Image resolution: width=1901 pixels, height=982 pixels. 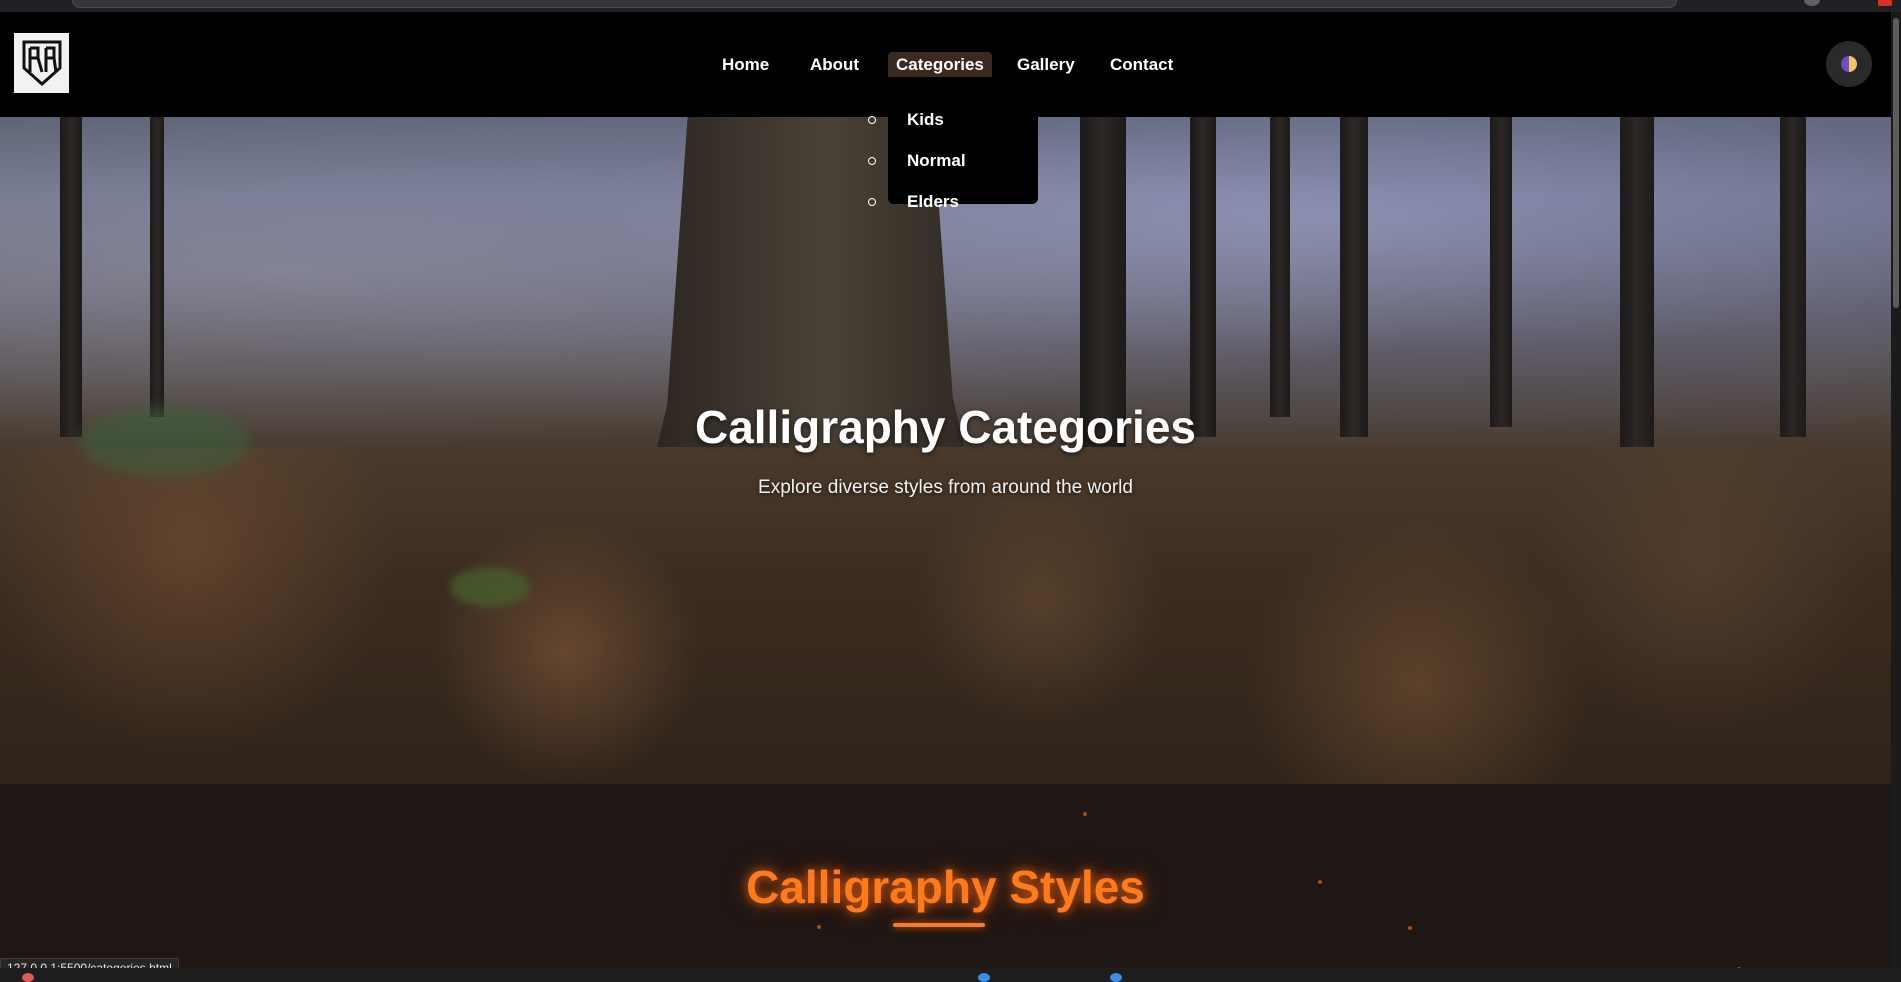 I want to click on browser-chrome, so click(x=950, y=6).